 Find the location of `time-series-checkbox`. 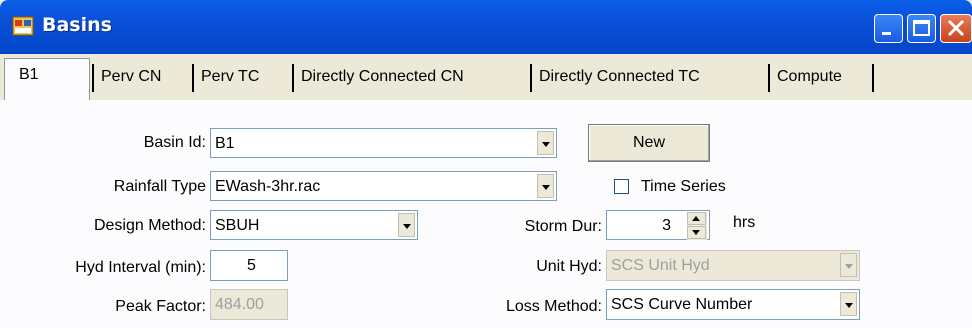

time-series-checkbox is located at coordinates (621, 186).